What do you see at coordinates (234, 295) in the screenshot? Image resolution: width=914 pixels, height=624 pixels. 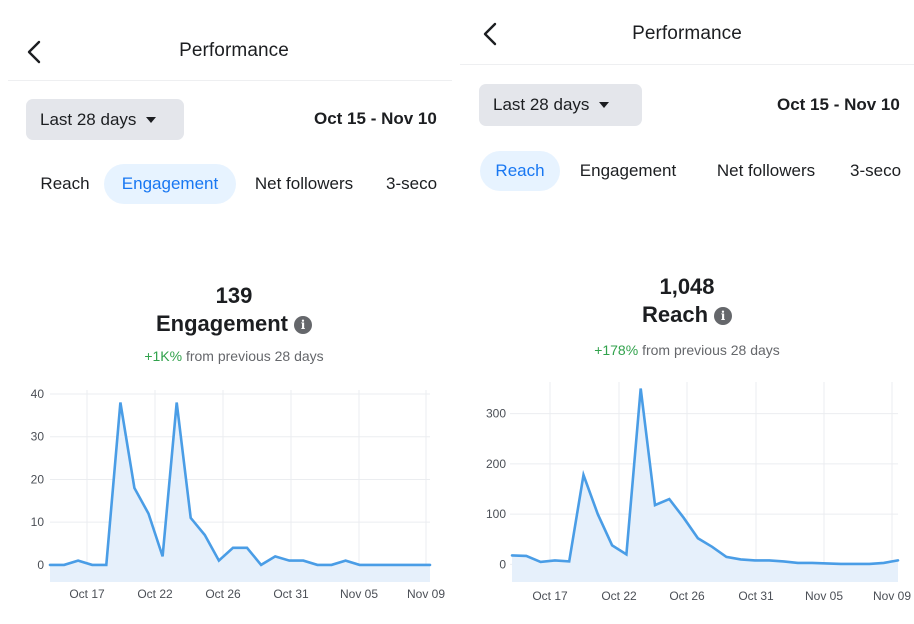 I see `metric-value: 139` at bounding box center [234, 295].